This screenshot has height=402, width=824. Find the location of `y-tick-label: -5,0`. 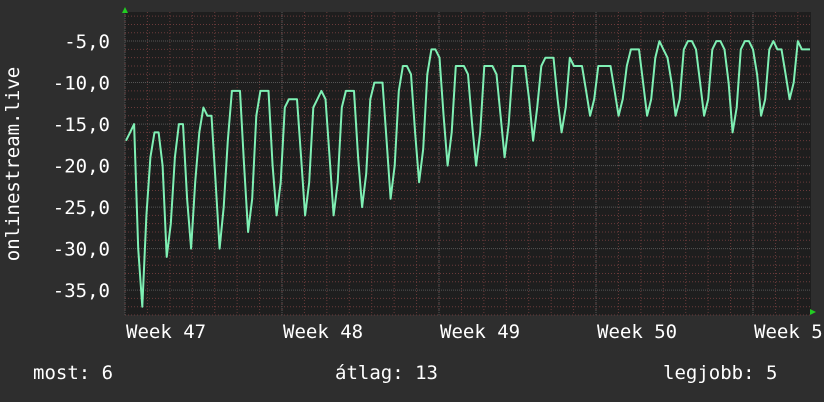

y-tick-label: -5,0 is located at coordinates (87, 42).